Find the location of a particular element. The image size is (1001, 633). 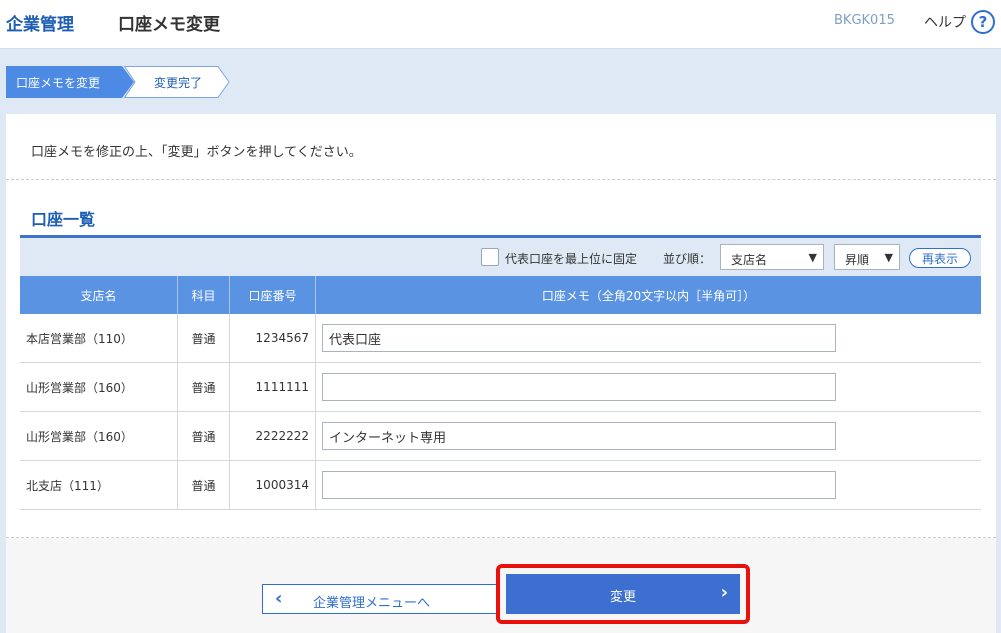

pin-representative-label: 代表口座を最上位に固定 is located at coordinates (571, 258).